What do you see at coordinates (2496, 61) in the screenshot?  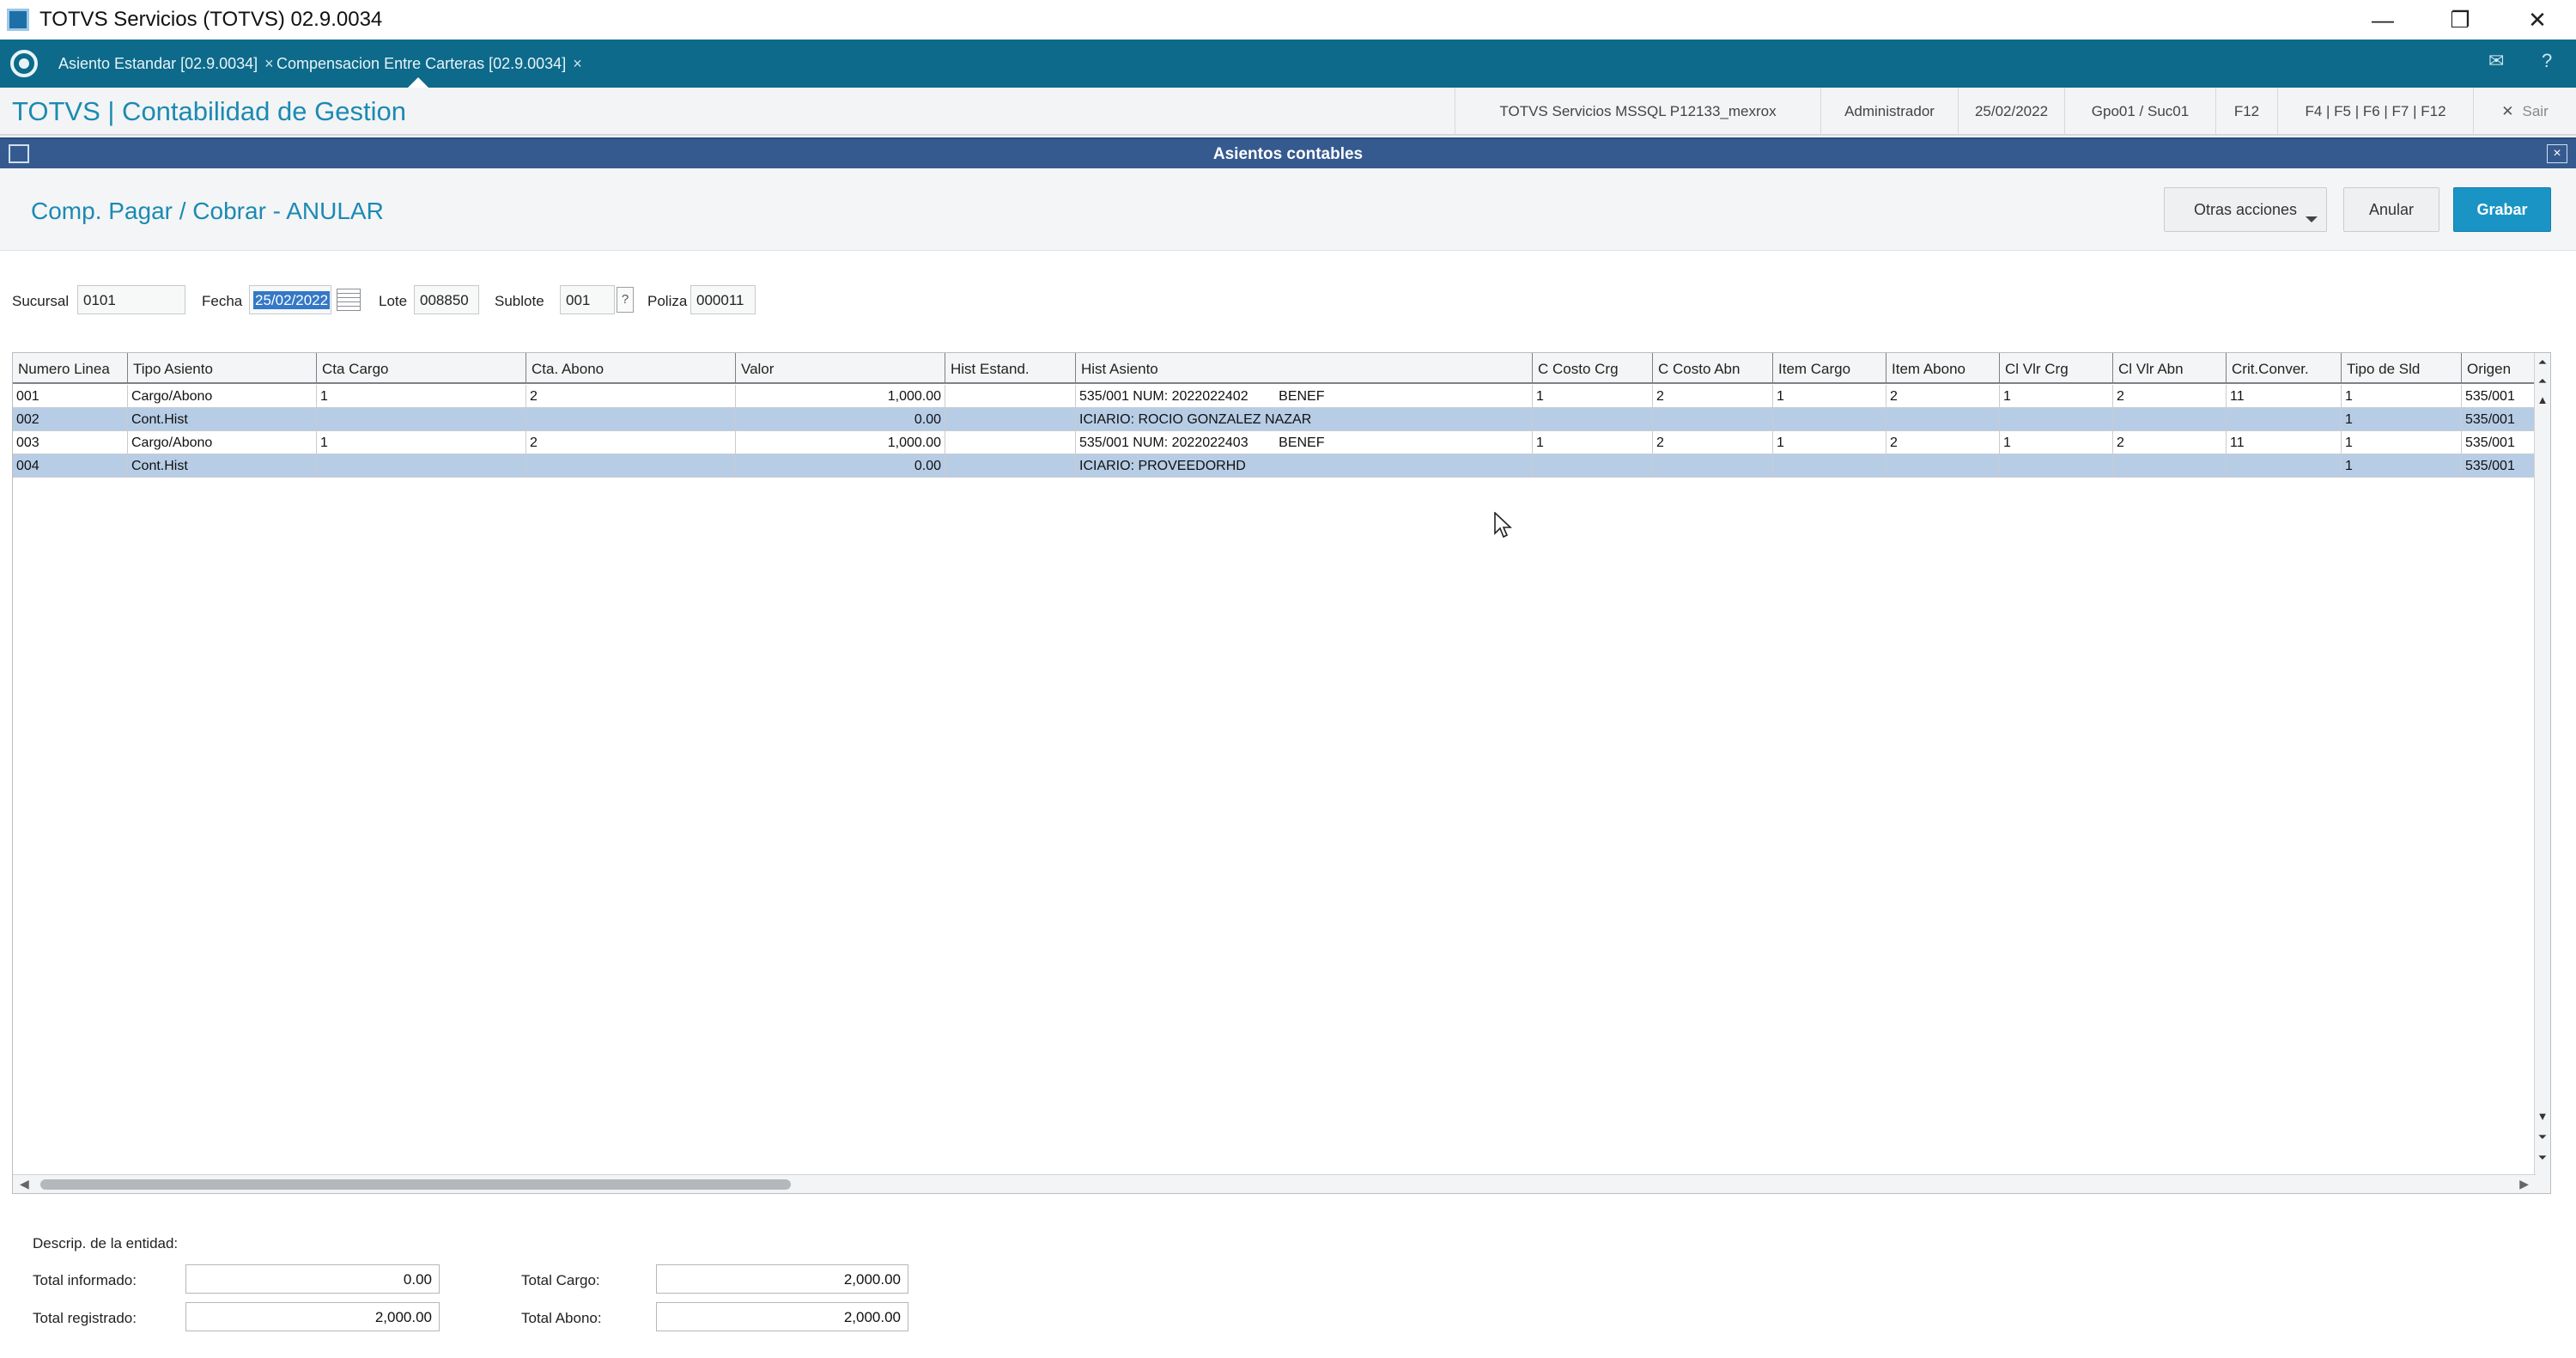 I see `mail-icon: ✉` at bounding box center [2496, 61].